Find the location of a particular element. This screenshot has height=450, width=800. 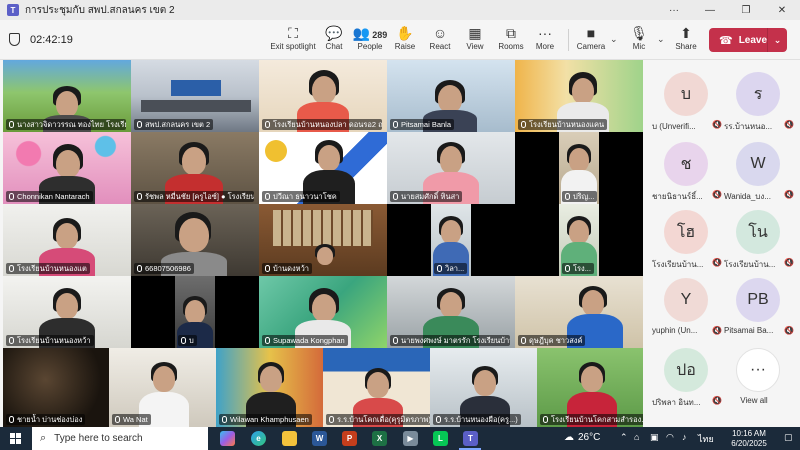

video-tile: นายสมศักดิ์ หินสา is located at coordinates (451, 168).